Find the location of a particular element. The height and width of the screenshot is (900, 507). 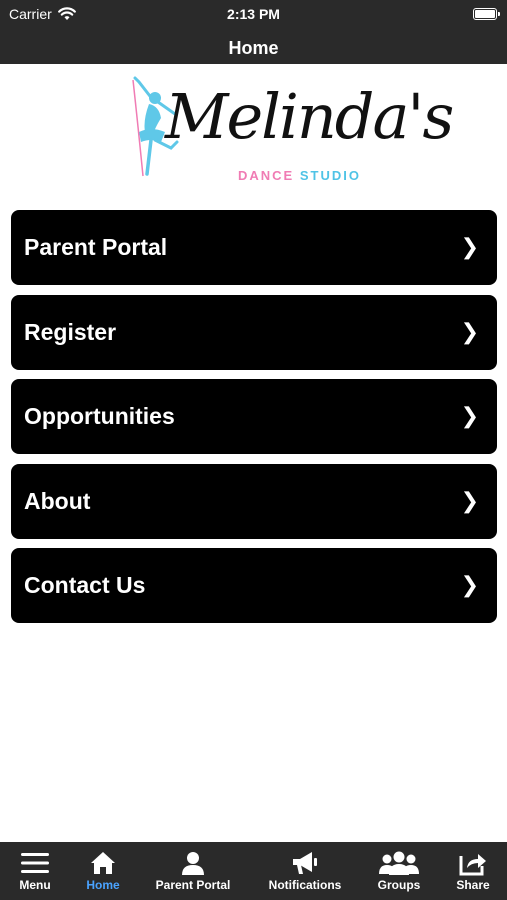

logo-sub-studio: STUDIO is located at coordinates (330, 175).